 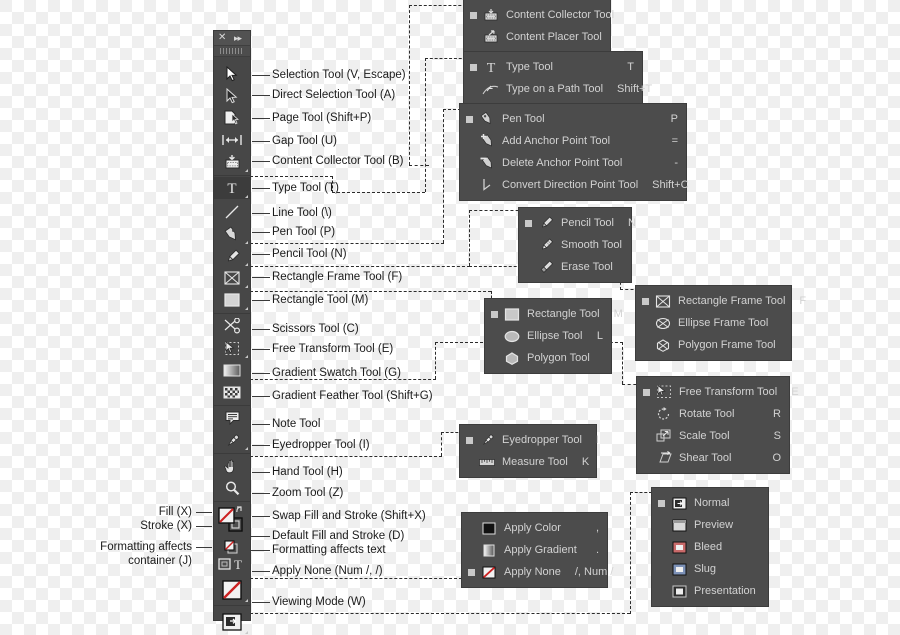 I want to click on tool-pen, so click(x=232, y=234).